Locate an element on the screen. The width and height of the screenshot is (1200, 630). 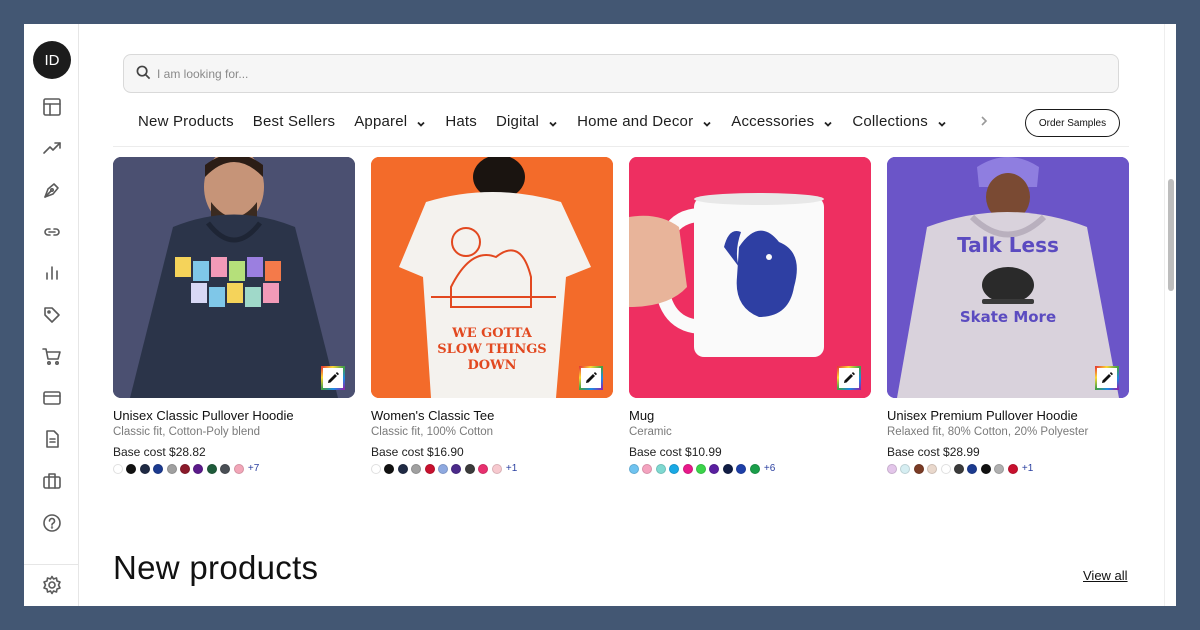
nav-label: Home and Decor is located at coordinates (635, 121).